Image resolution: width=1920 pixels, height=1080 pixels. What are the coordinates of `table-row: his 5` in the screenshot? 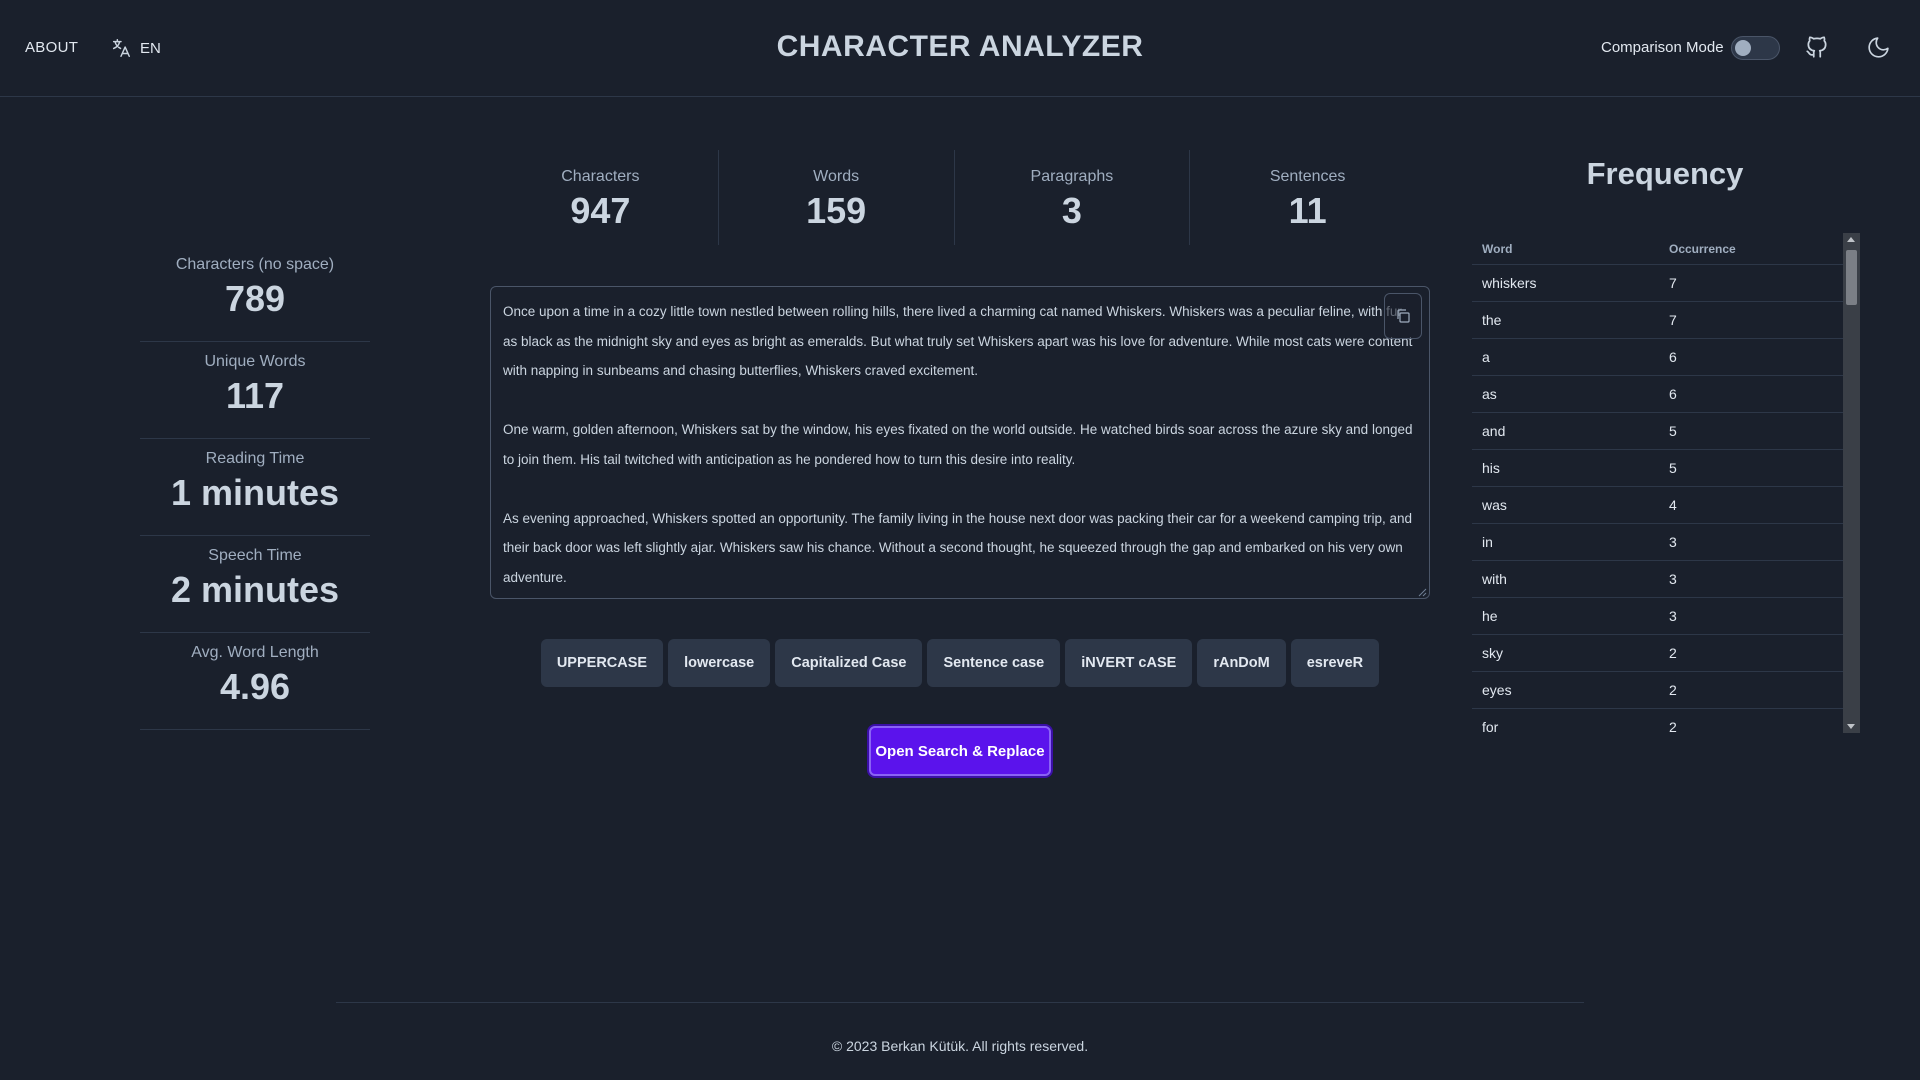 It's located at (1657, 468).